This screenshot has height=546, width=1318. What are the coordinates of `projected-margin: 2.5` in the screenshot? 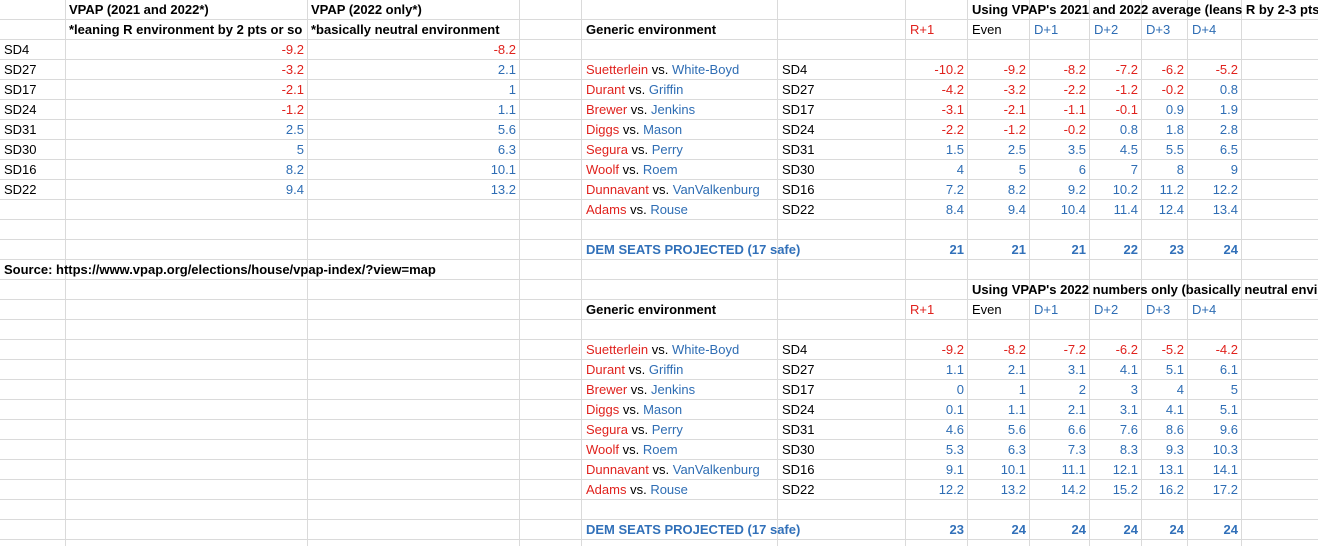 It's located at (997, 150).